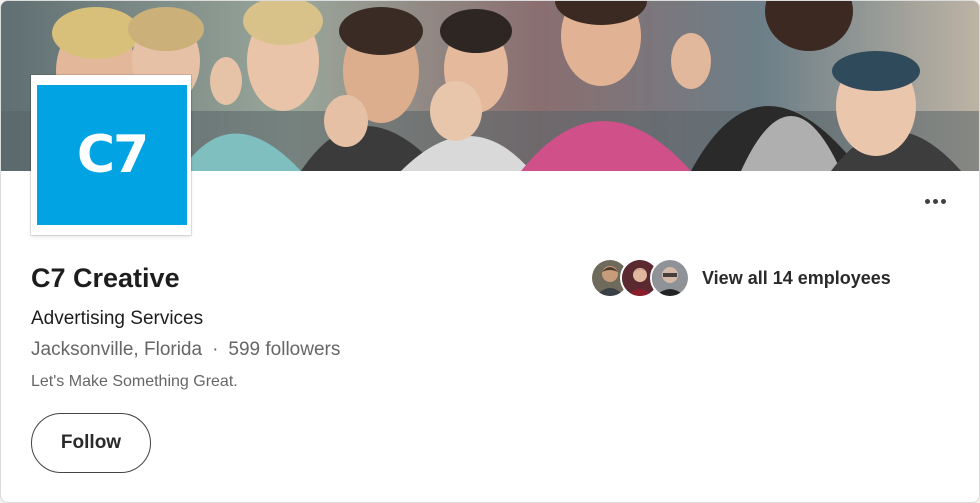  Describe the element at coordinates (670, 278) in the screenshot. I see `employee-avatar` at that location.